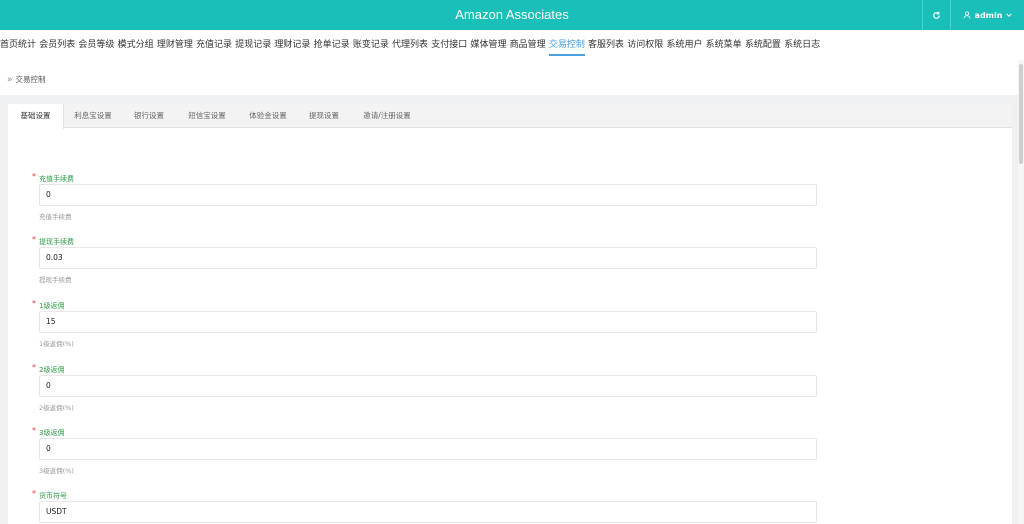  Describe the element at coordinates (56, 242) in the screenshot. I see `field-label: 提现手续费` at that location.